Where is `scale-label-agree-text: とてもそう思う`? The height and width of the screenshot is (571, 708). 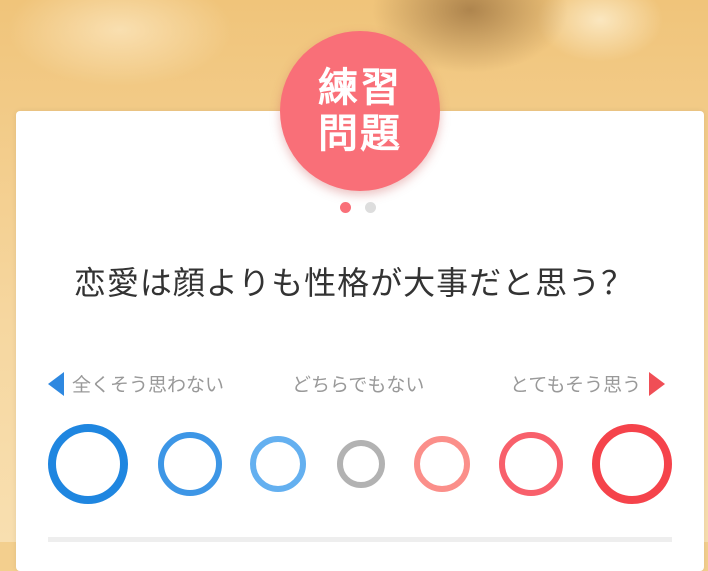 scale-label-agree-text: とてもそう思う is located at coordinates (576, 385).